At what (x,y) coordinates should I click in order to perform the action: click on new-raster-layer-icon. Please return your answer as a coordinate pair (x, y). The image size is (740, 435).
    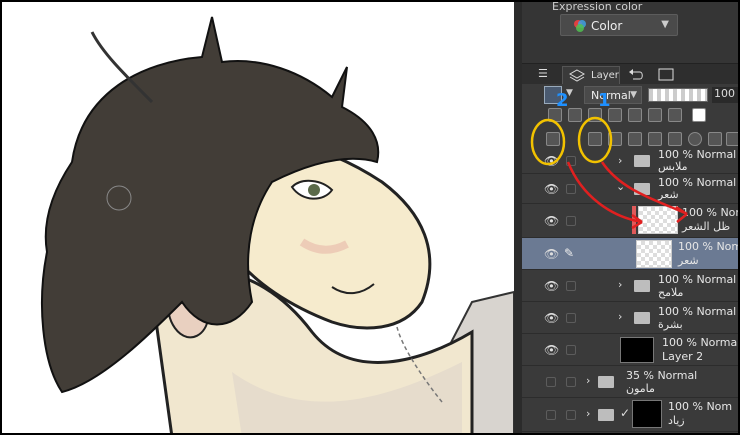
    Looking at the image, I should click on (595, 139).